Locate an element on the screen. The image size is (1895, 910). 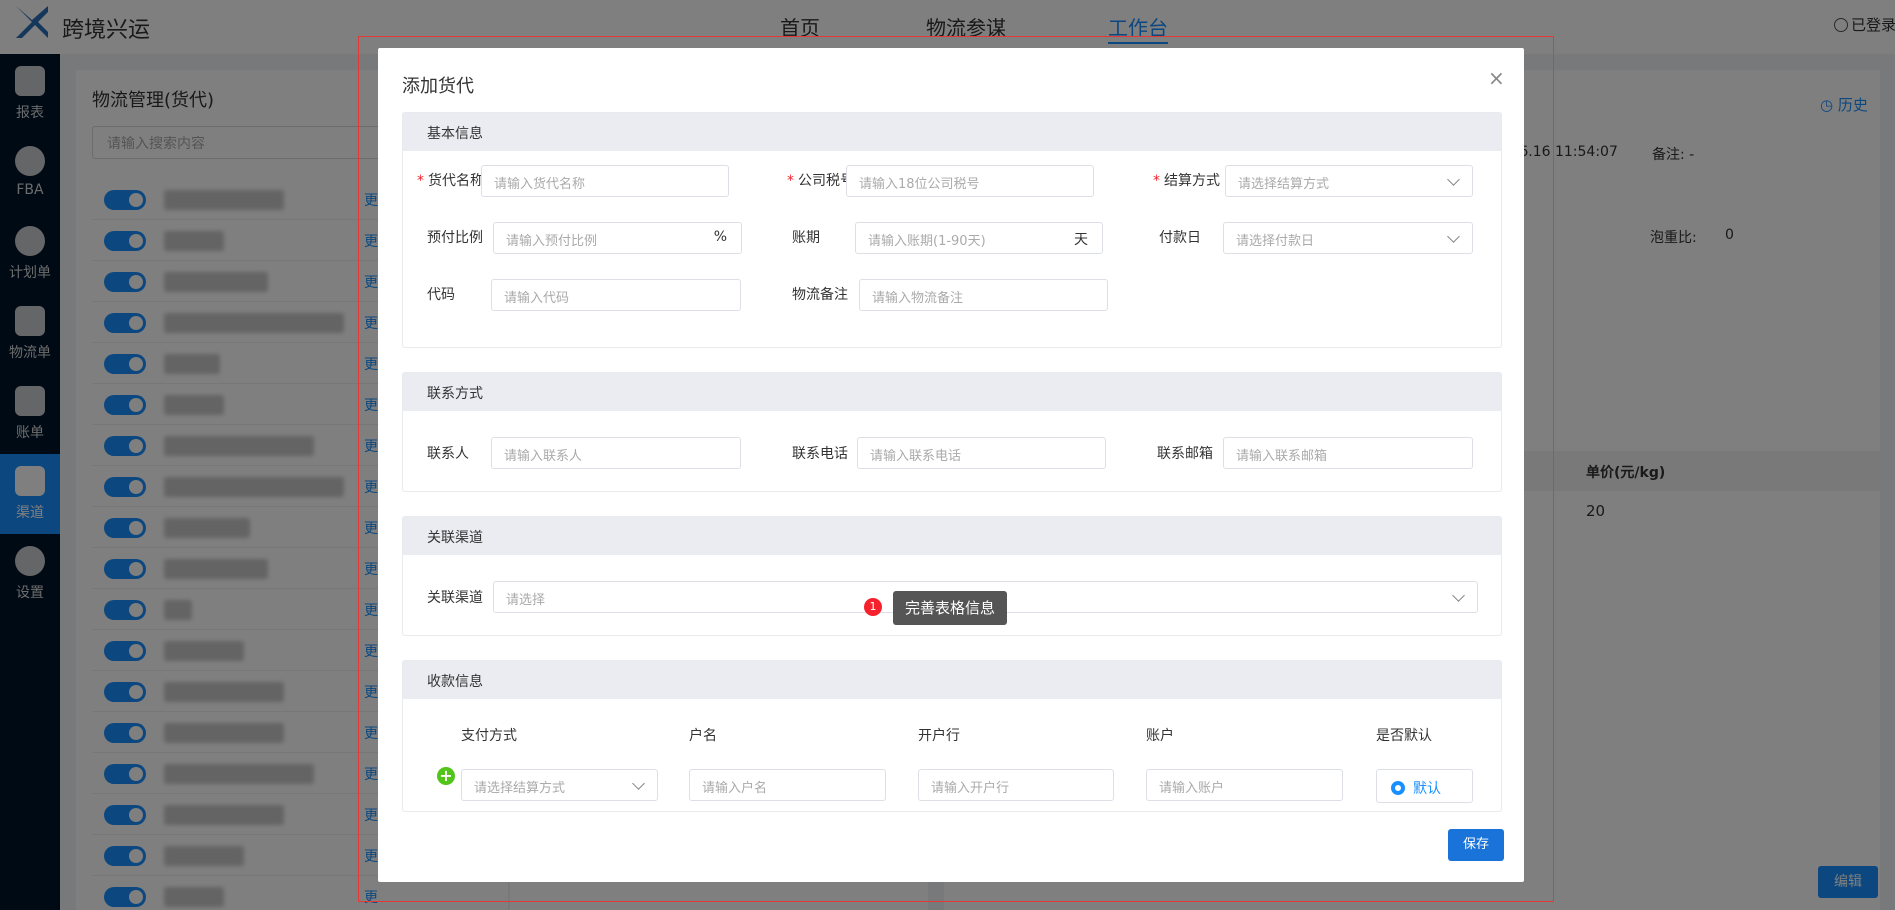
prepay-input: 请输入预付比例% is located at coordinates (617, 238).